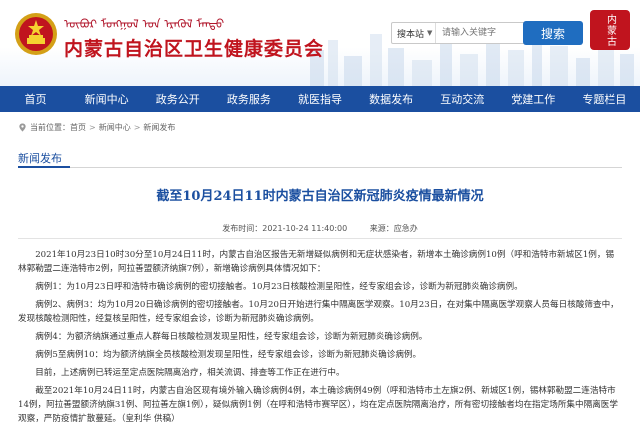 The width and height of the screenshot is (640, 446). I want to click on article-title: 截至10月24日11时内蒙古自治区新冠肺炎疫情最新情况, so click(320, 196).